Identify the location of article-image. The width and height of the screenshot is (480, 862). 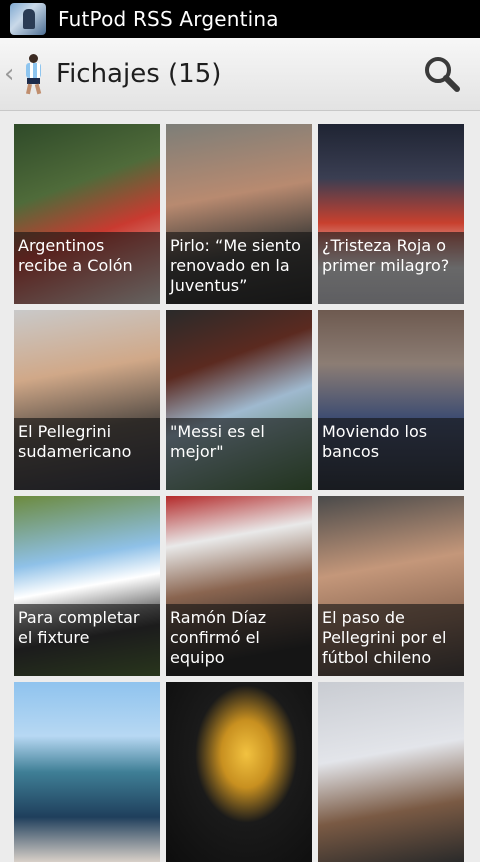
(391, 772).